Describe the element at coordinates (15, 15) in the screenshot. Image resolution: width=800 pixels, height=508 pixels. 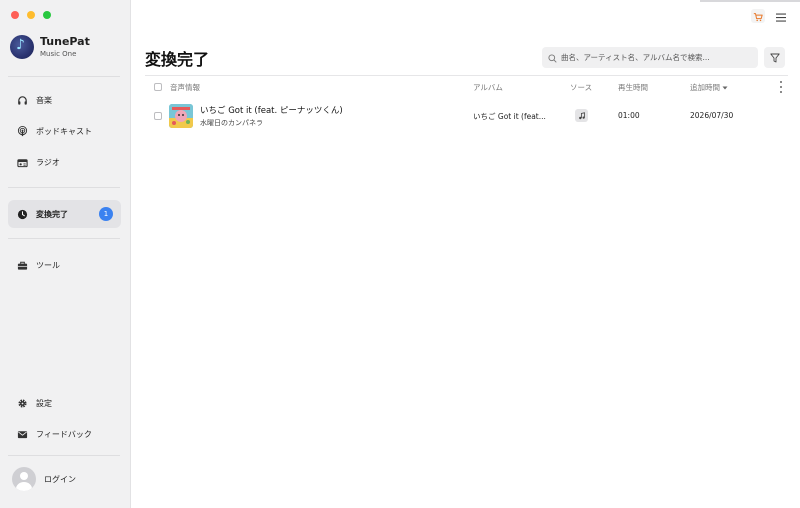
I see `close-window-button` at that location.